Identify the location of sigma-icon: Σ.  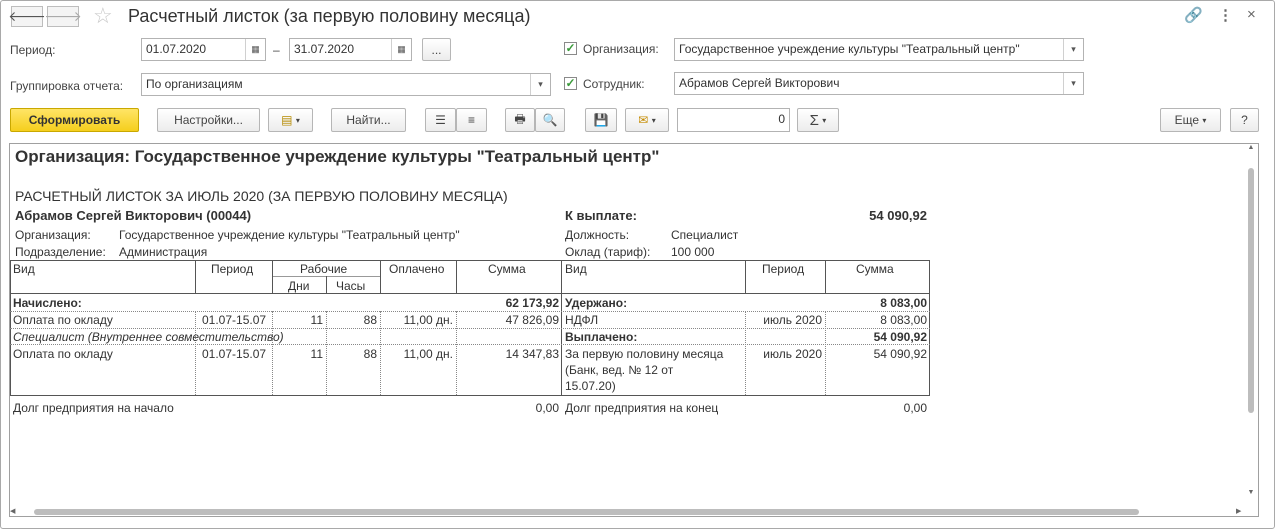
(814, 120).